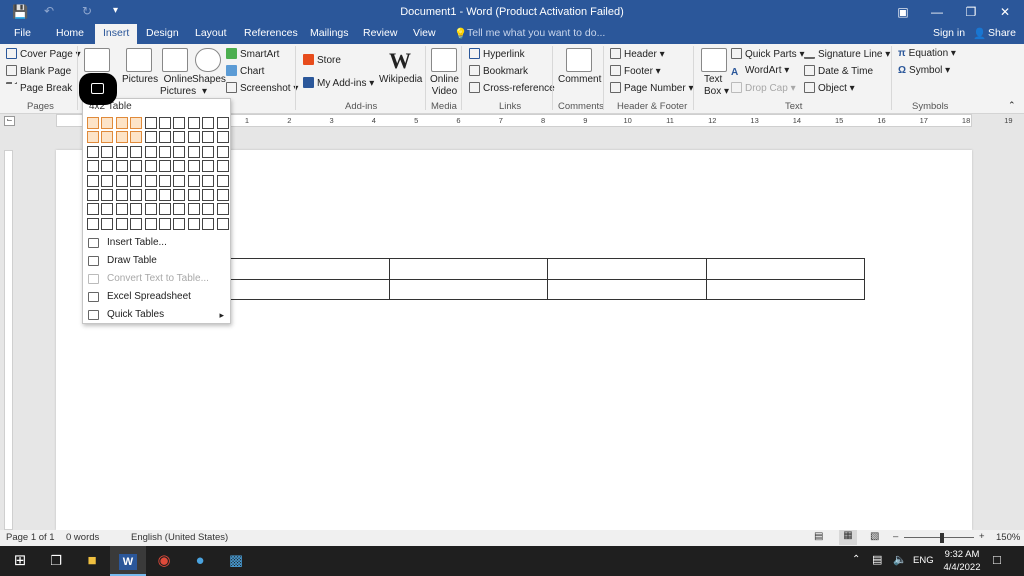 The width and height of the screenshot is (1024, 576). I want to click on cross-reference-button: Cross-reference, so click(512, 88).